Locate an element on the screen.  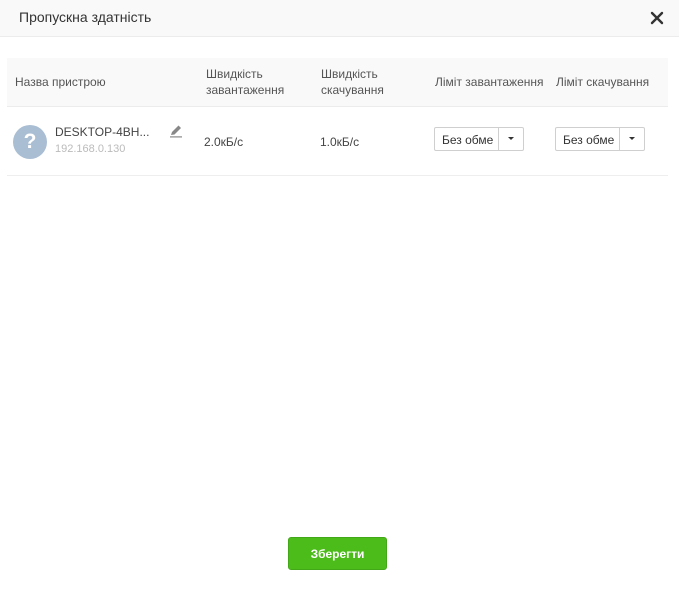
column-header-device-name: Назва пристрою is located at coordinates (60, 82).